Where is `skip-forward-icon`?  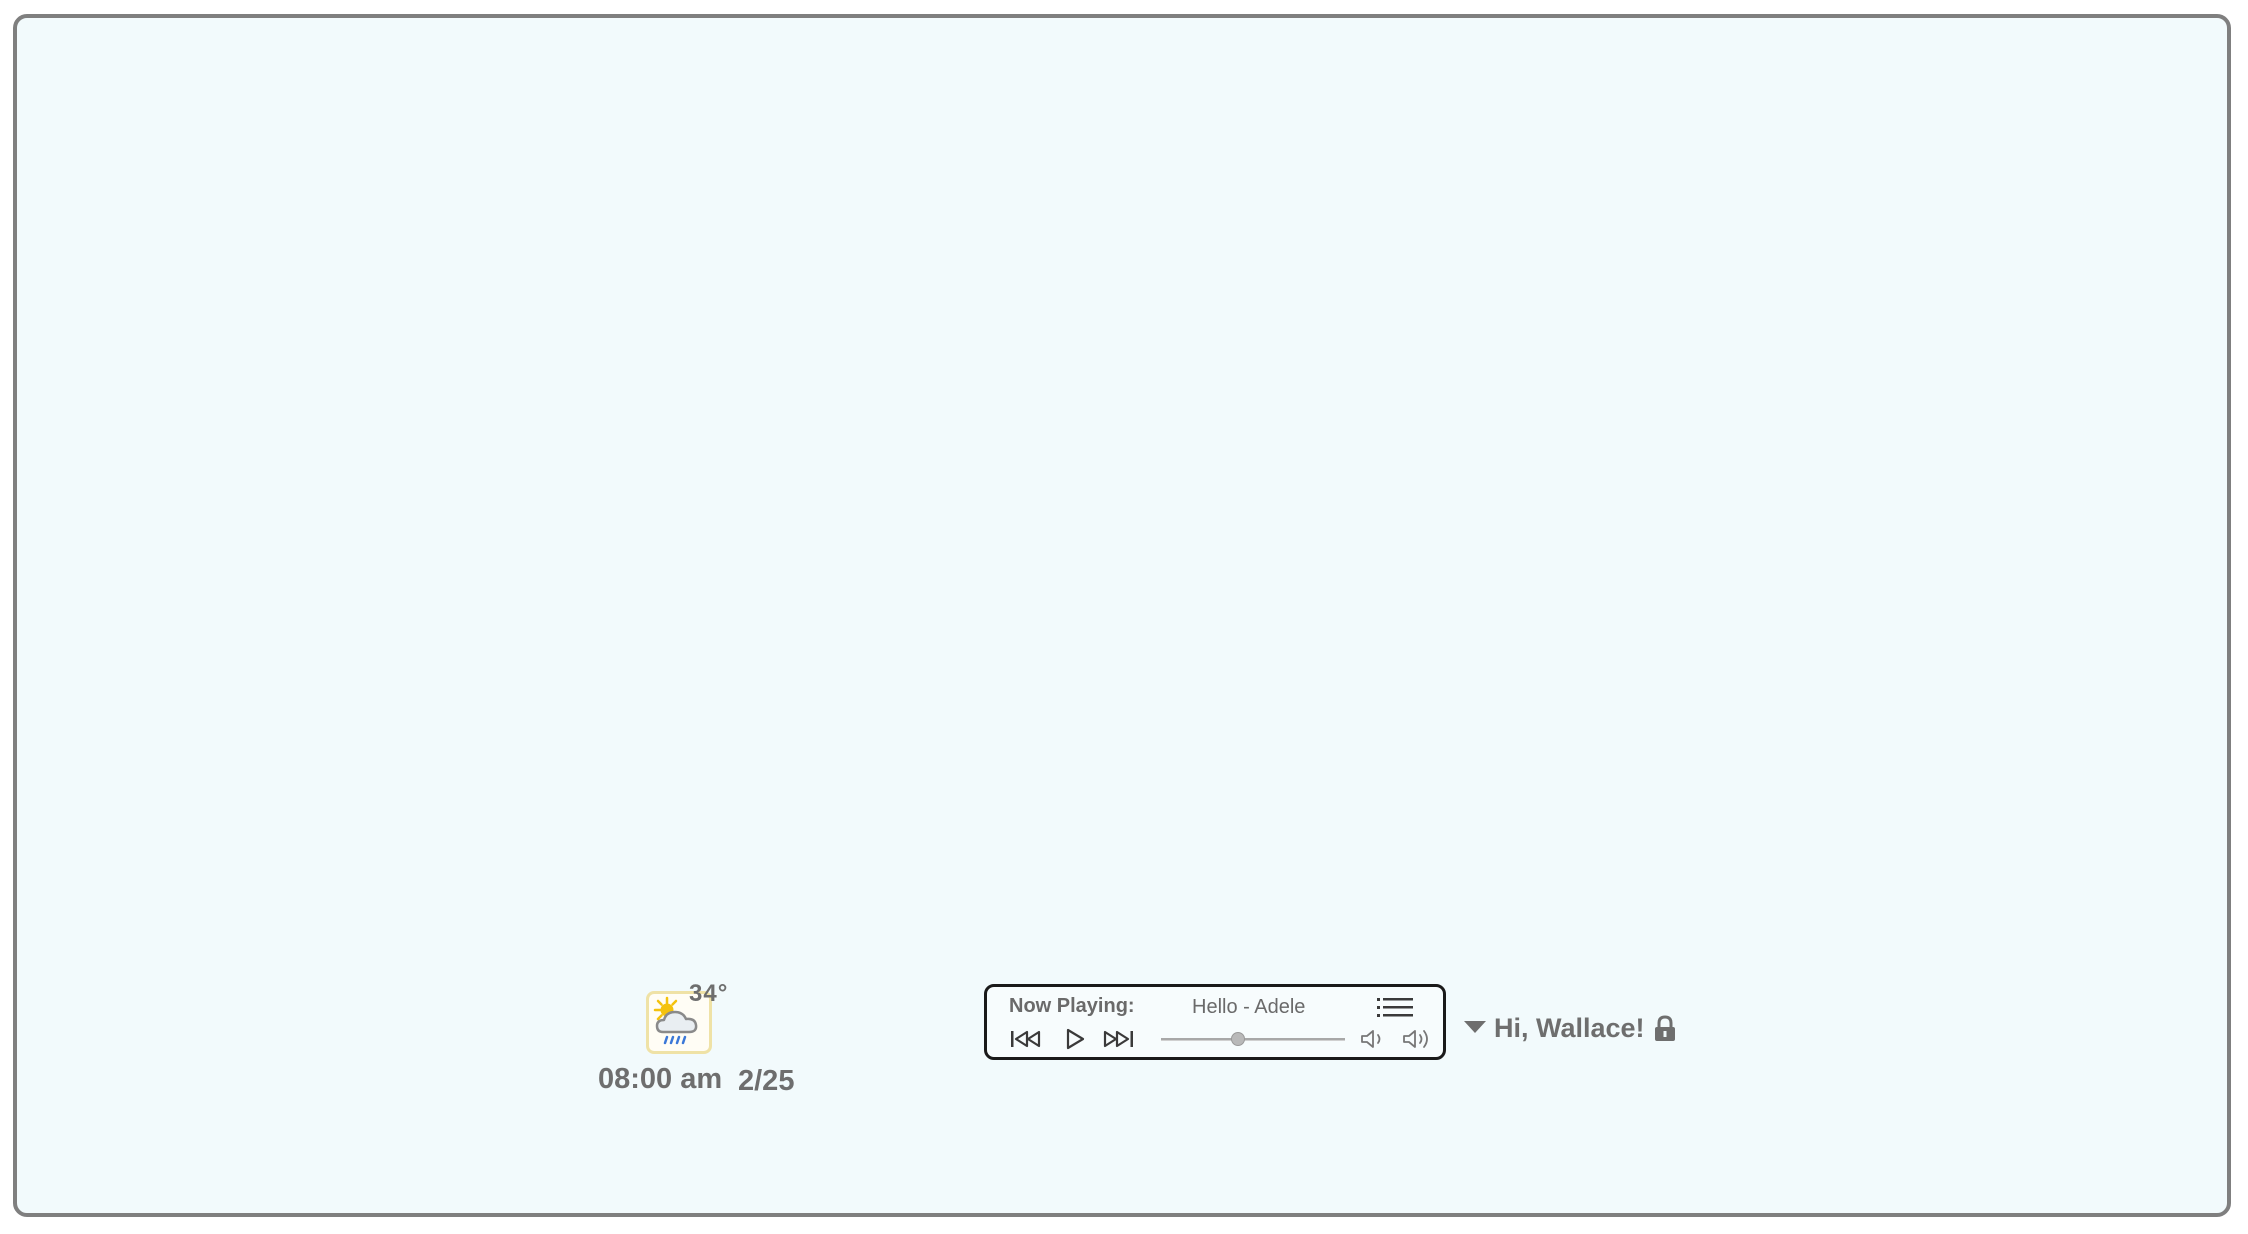 skip-forward-icon is located at coordinates (1118, 1039).